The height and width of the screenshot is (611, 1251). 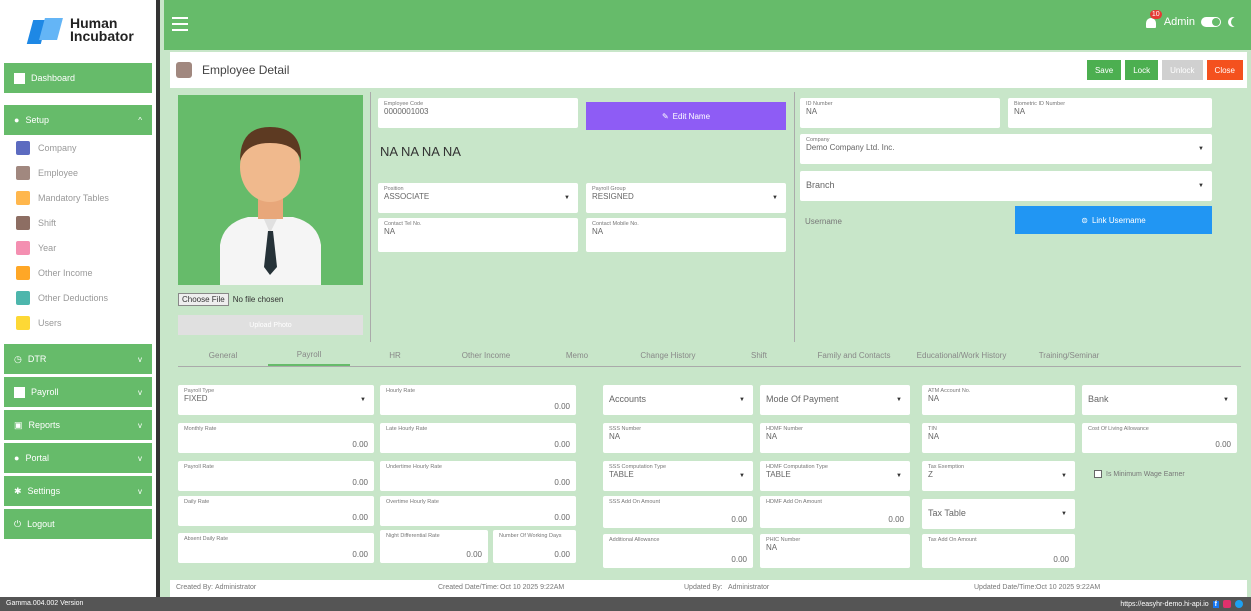 What do you see at coordinates (78, 524) in the screenshot?
I see `nav-logout: ⏻ Logout` at bounding box center [78, 524].